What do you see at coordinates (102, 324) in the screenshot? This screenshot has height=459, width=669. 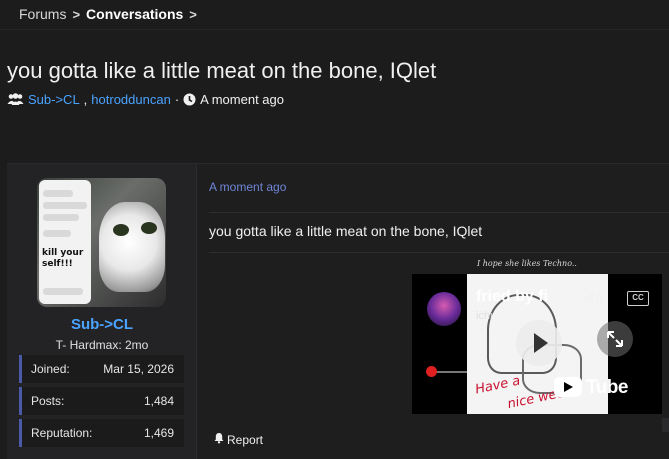 I see `username-link: Sub->CL` at bounding box center [102, 324].